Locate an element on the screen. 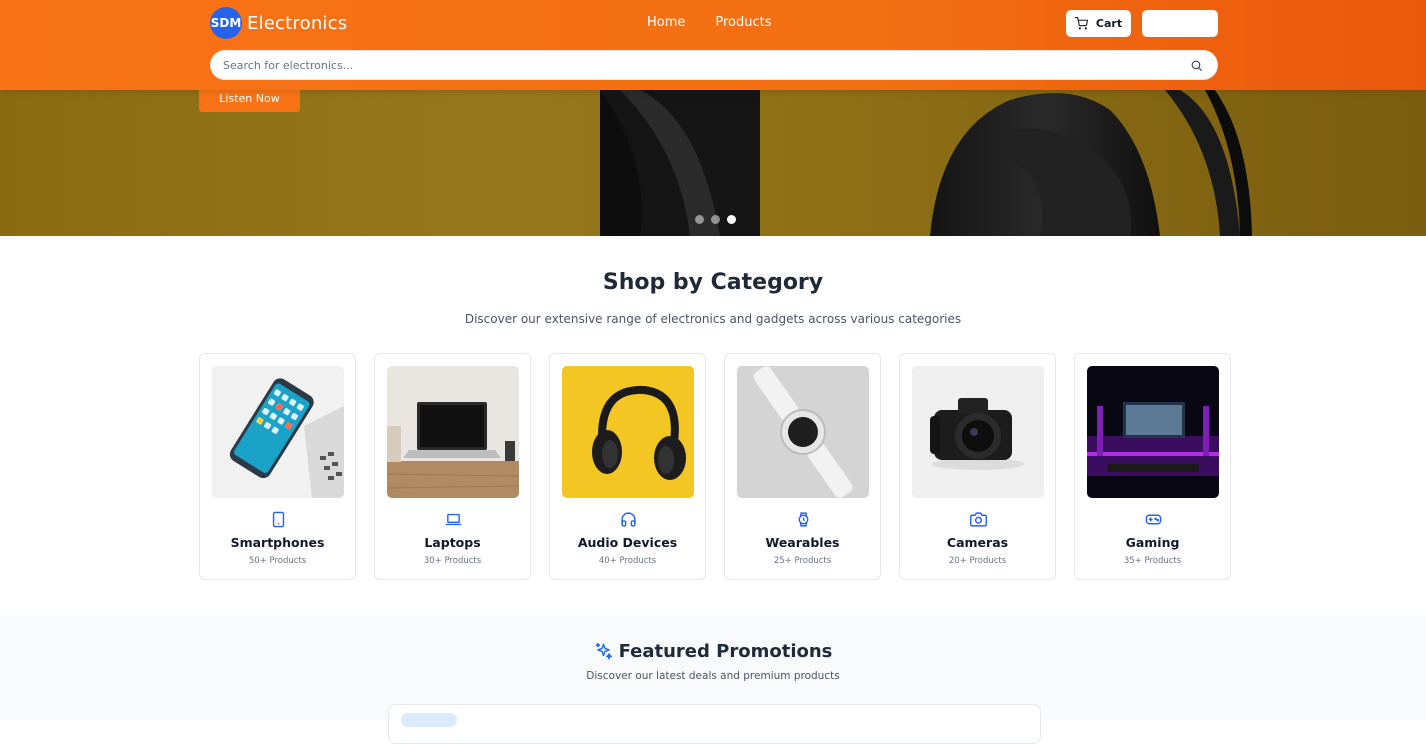 The image size is (1426, 744). promotion-badge is located at coordinates (429, 720).